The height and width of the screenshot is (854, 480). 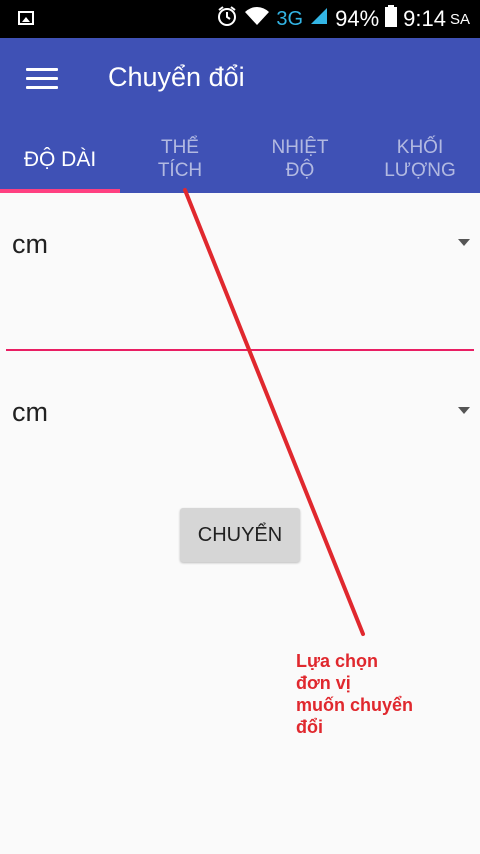 What do you see at coordinates (257, 19) in the screenshot?
I see `wifi-icon` at bounding box center [257, 19].